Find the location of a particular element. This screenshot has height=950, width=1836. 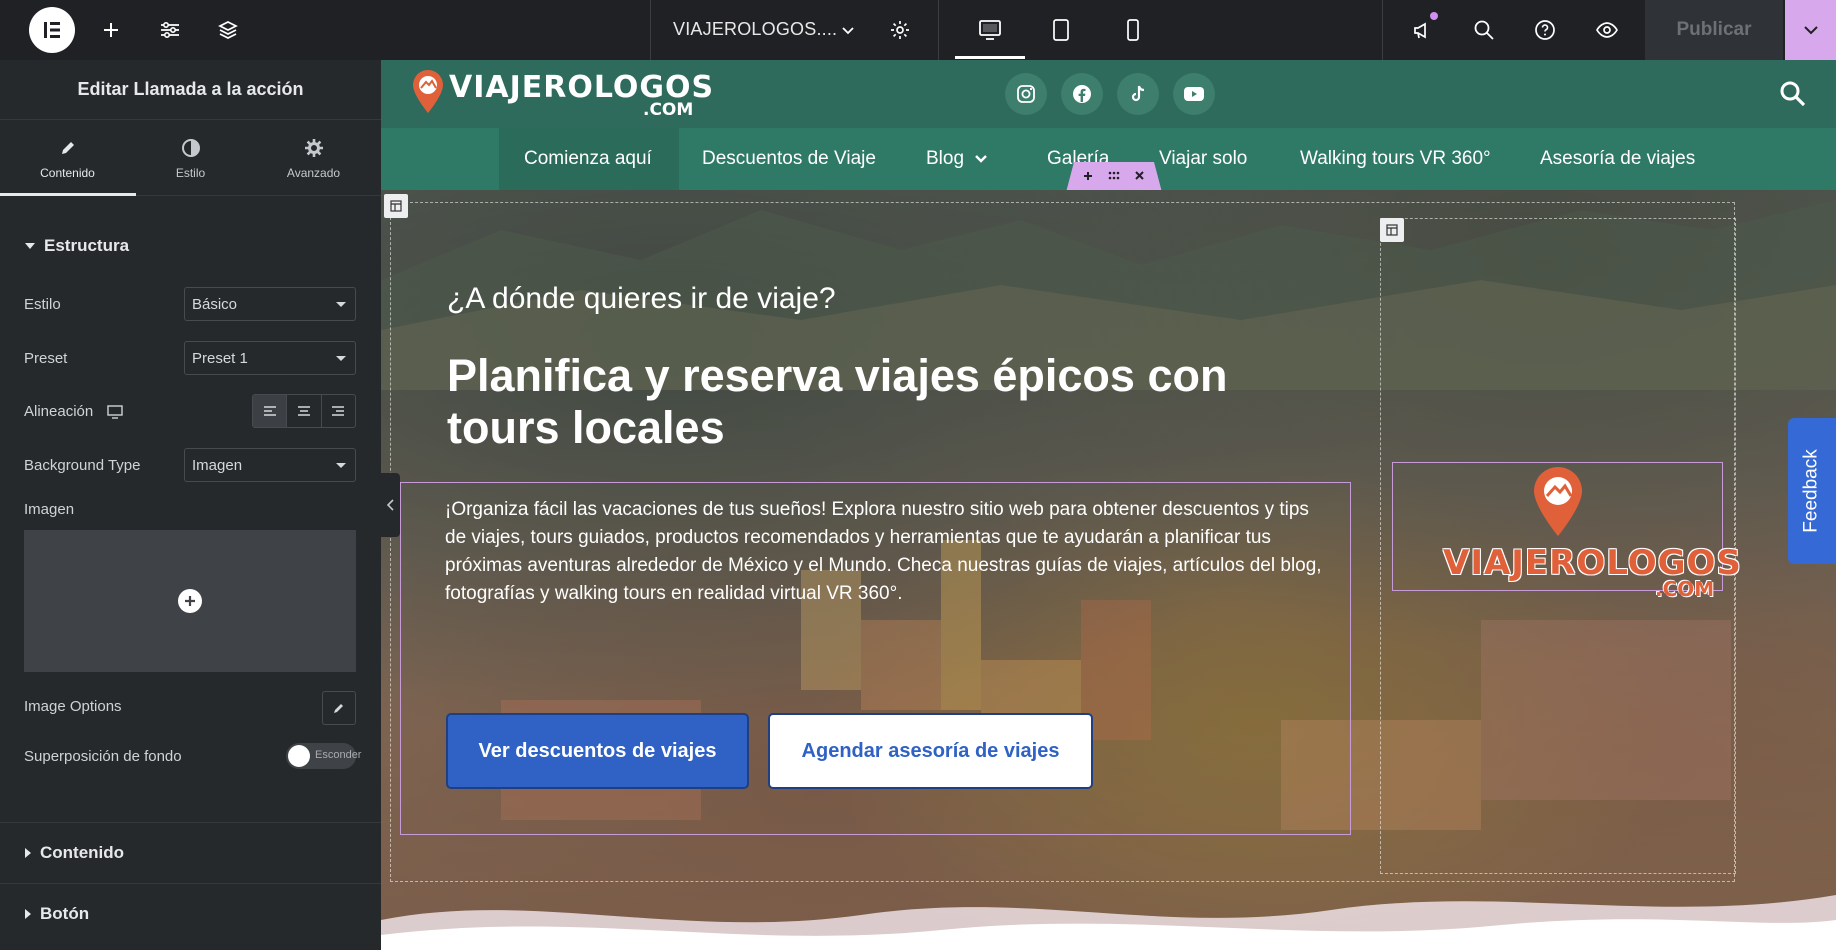

image-options-edit-button is located at coordinates (339, 708).